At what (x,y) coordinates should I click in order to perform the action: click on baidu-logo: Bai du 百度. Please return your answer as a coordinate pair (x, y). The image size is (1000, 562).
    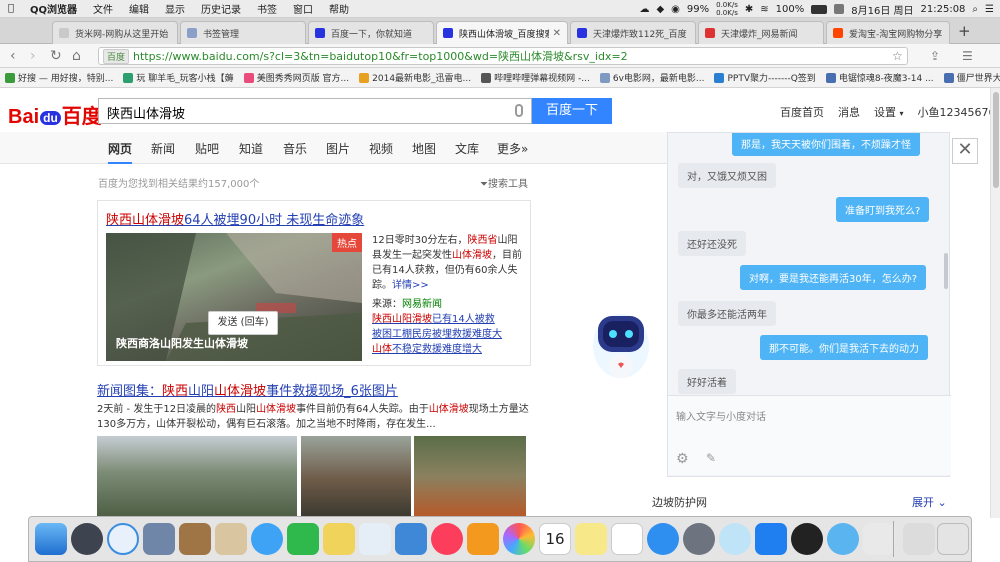
    Looking at the image, I should click on (55, 114).